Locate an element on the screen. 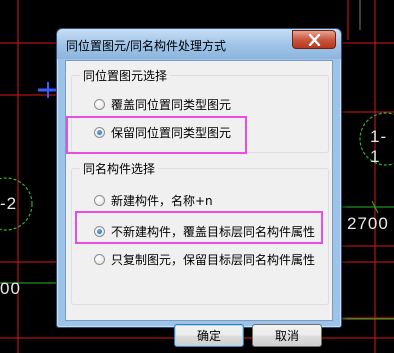 Image resolution: width=394 pixels, height=353 pixels. radio-label: 保留同位置同类型图元 is located at coordinates (171, 132).